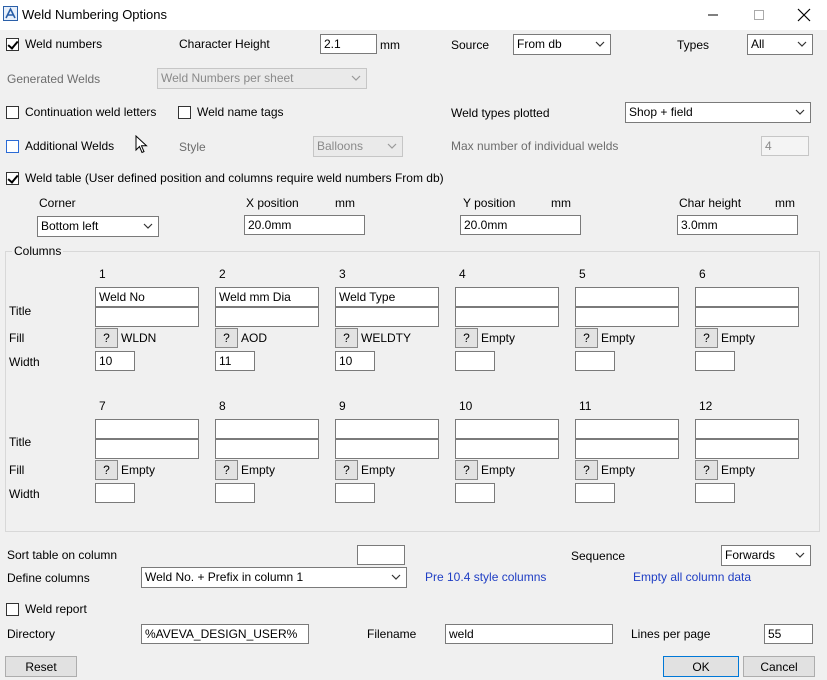 This screenshot has width=827, height=680. What do you see at coordinates (780, 44) in the screenshot?
I see `types-select: All` at bounding box center [780, 44].